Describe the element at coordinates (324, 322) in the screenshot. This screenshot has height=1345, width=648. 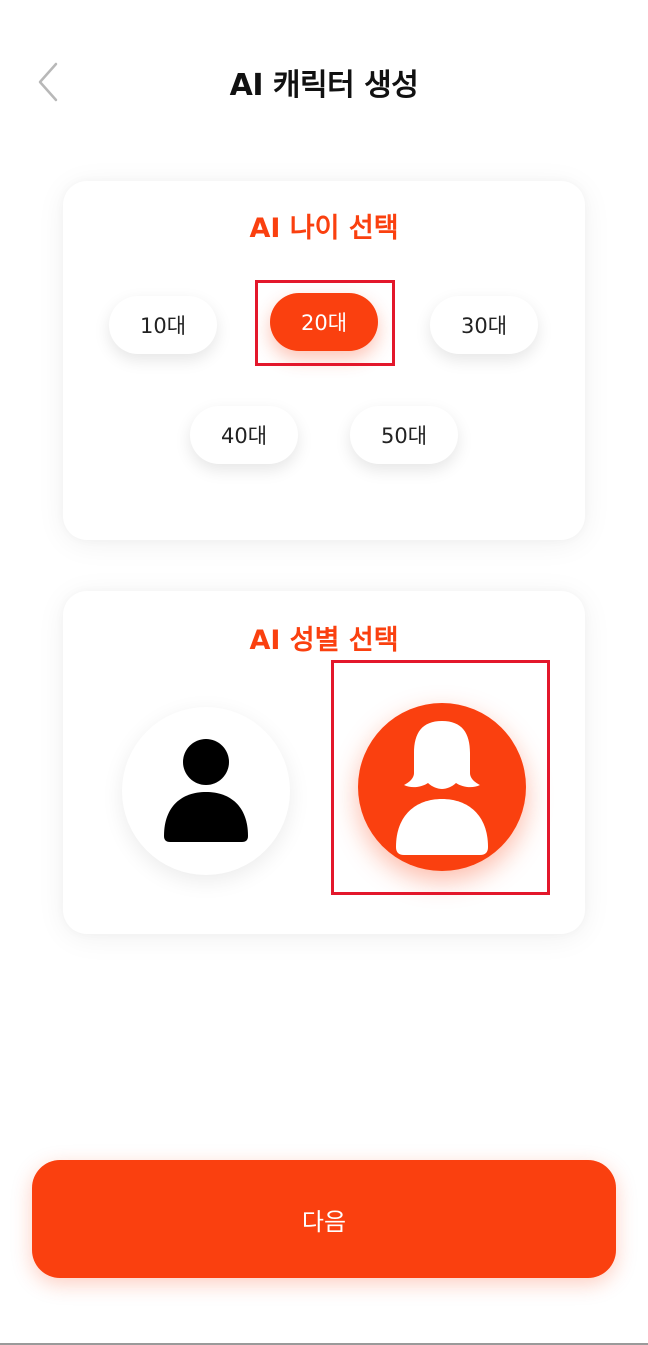
I see `age-option-20s: 20대` at that location.